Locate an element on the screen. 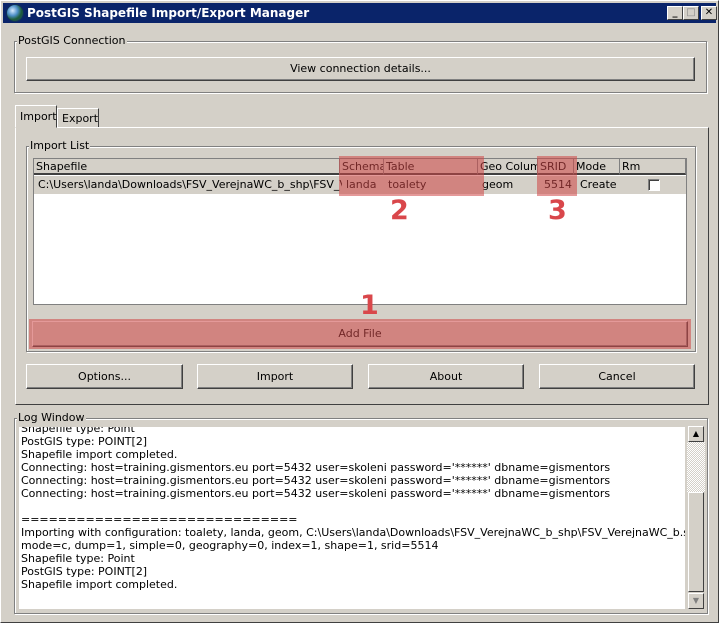  remove-checkbox is located at coordinates (654, 185).